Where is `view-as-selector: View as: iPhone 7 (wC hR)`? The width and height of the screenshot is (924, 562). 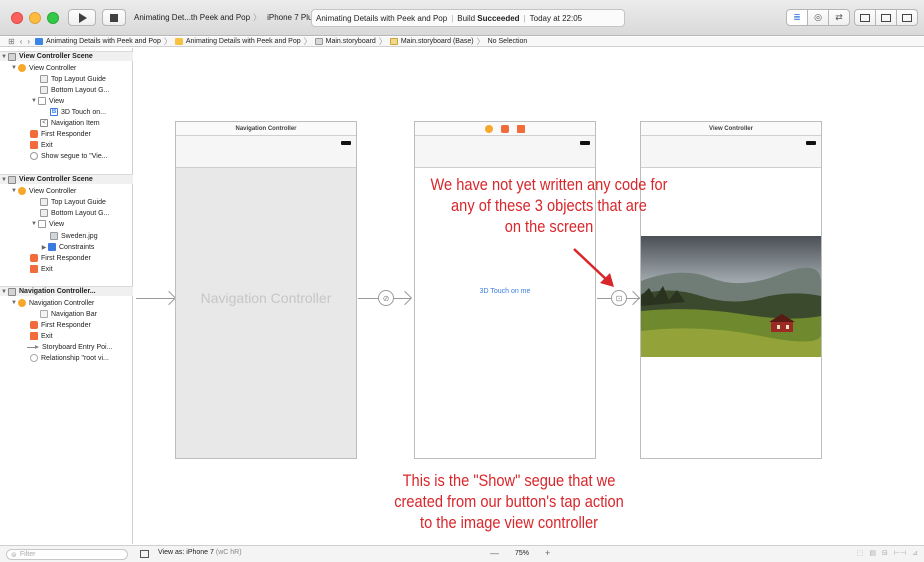 view-as-selector: View as: iPhone 7 (wC hR) is located at coordinates (200, 552).